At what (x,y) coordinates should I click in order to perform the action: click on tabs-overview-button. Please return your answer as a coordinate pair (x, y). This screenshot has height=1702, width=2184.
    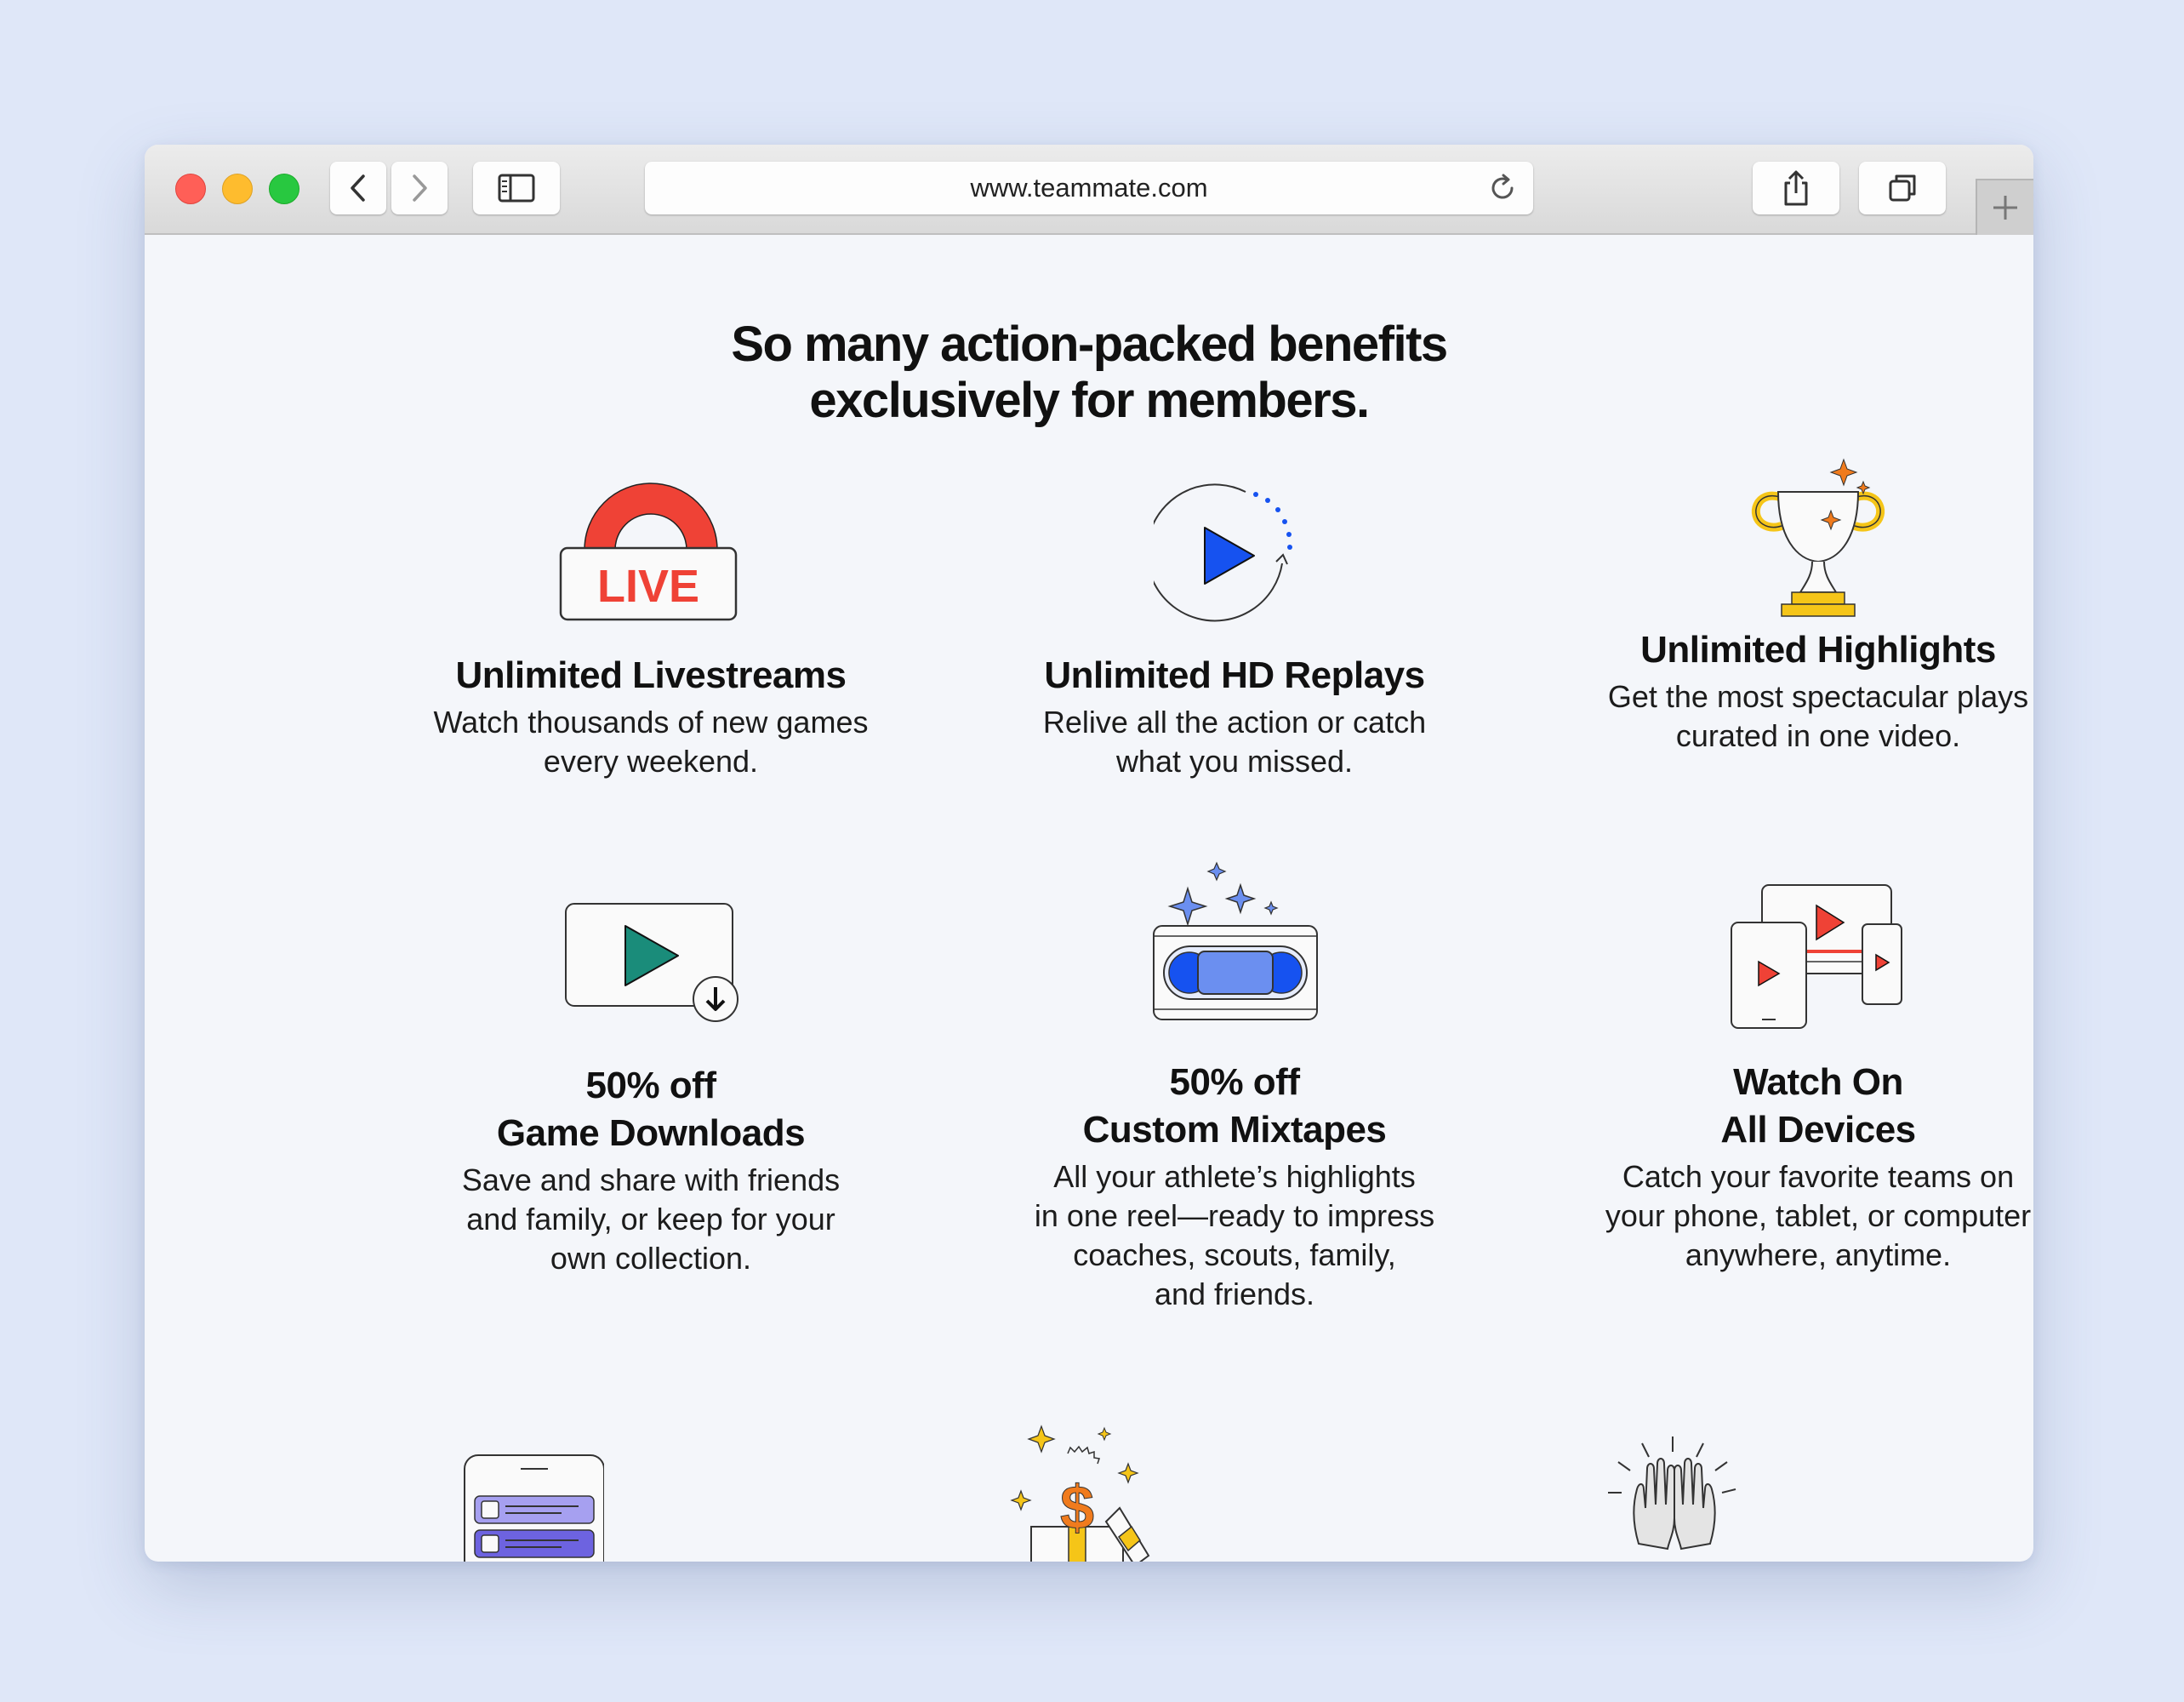
    Looking at the image, I should click on (1902, 188).